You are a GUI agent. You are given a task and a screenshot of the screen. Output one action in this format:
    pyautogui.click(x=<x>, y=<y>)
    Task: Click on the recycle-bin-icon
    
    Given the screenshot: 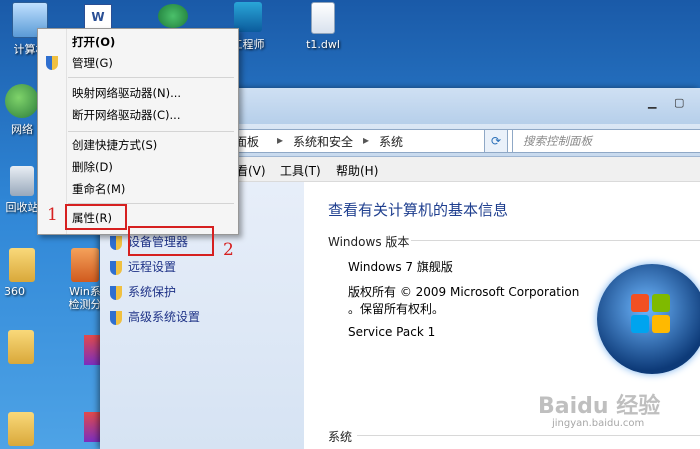 What is the action you would take?
    pyautogui.click(x=22, y=181)
    